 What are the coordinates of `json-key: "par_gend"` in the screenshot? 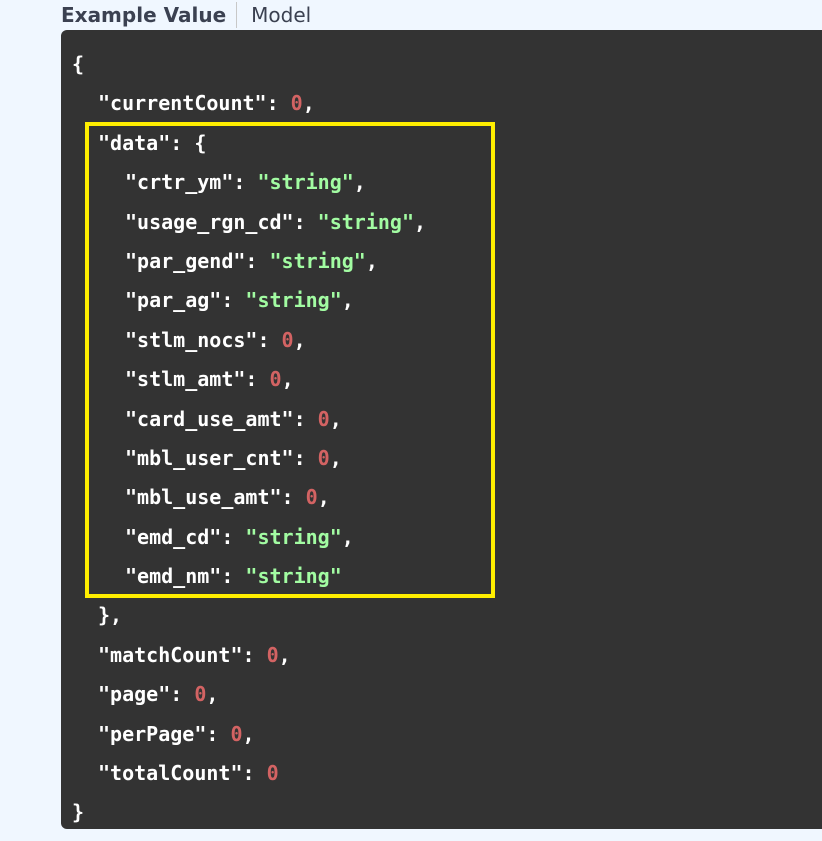 It's located at (185, 260).